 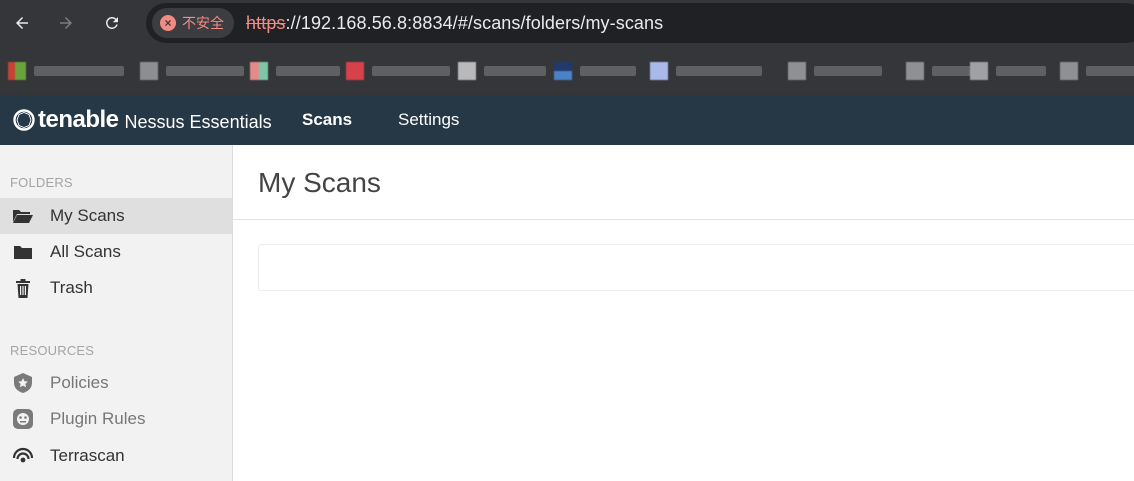 What do you see at coordinates (24, 120) in the screenshot?
I see `tenable-logo-icon` at bounding box center [24, 120].